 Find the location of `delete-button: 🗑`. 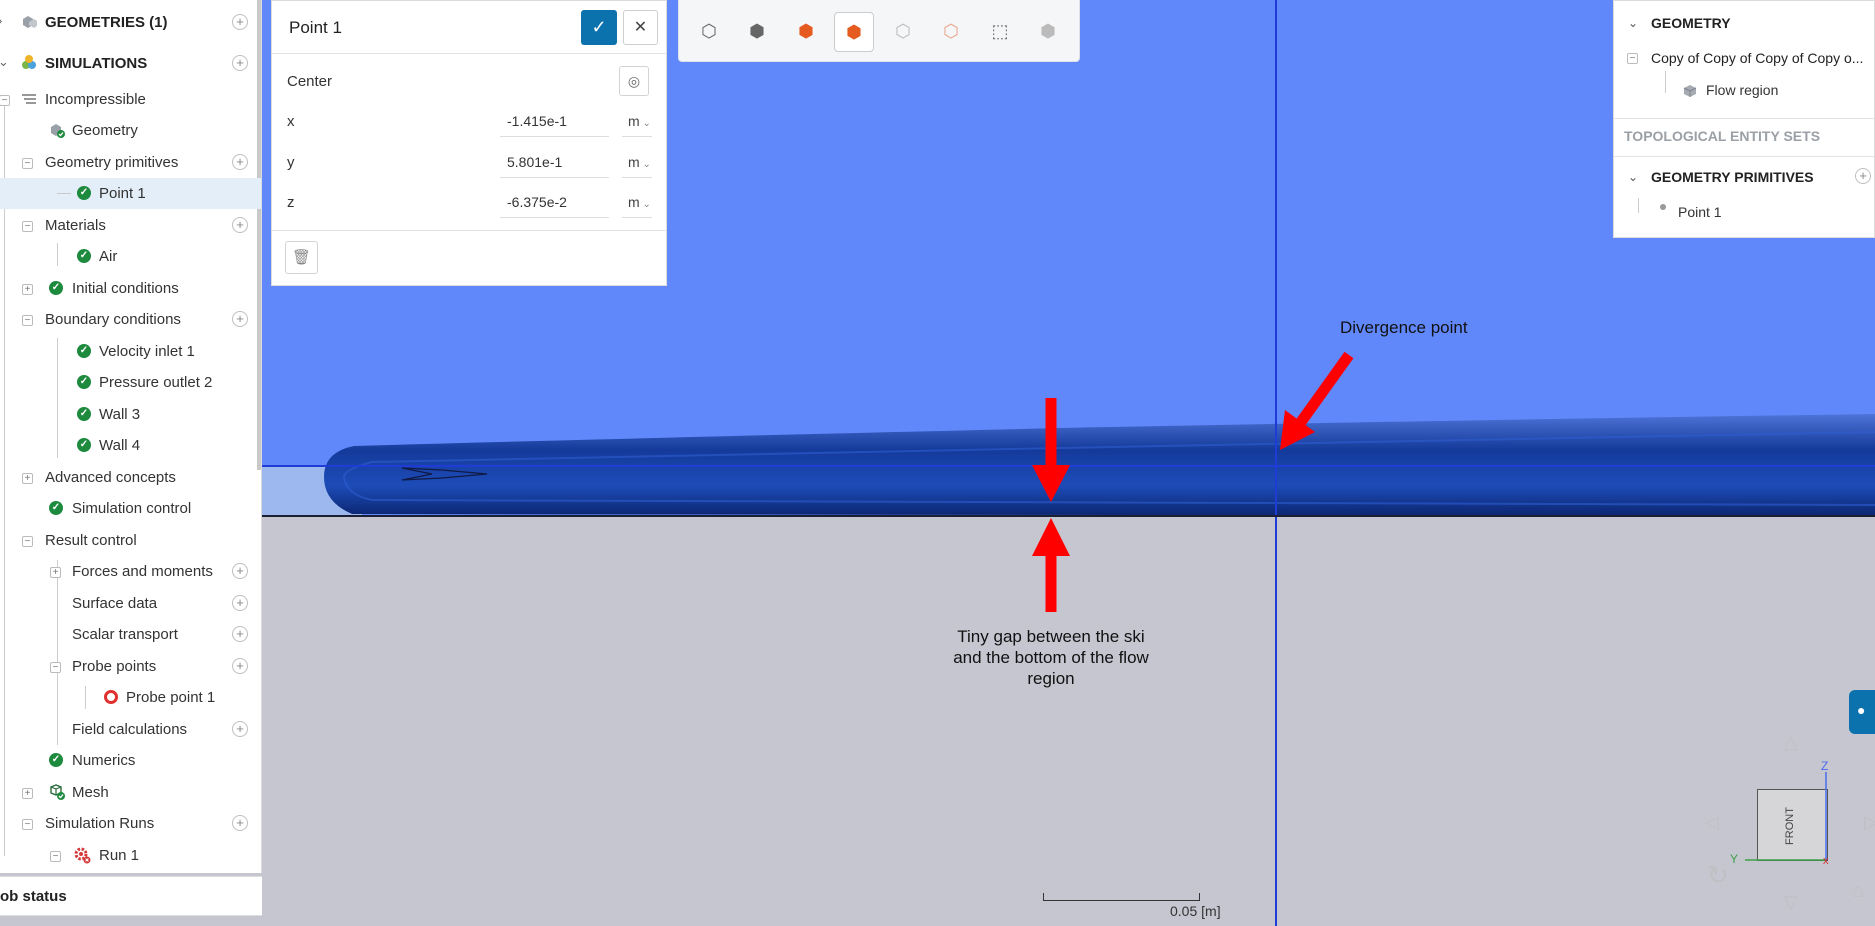

delete-button: 🗑 is located at coordinates (301, 257).